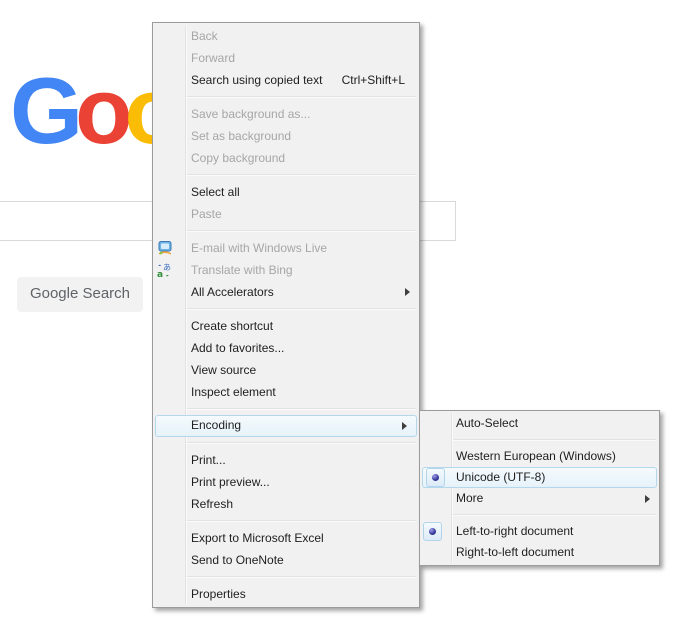 The height and width of the screenshot is (617, 683). I want to click on submenu-item-left-to-right-document: Left-to-right document, so click(539, 531).